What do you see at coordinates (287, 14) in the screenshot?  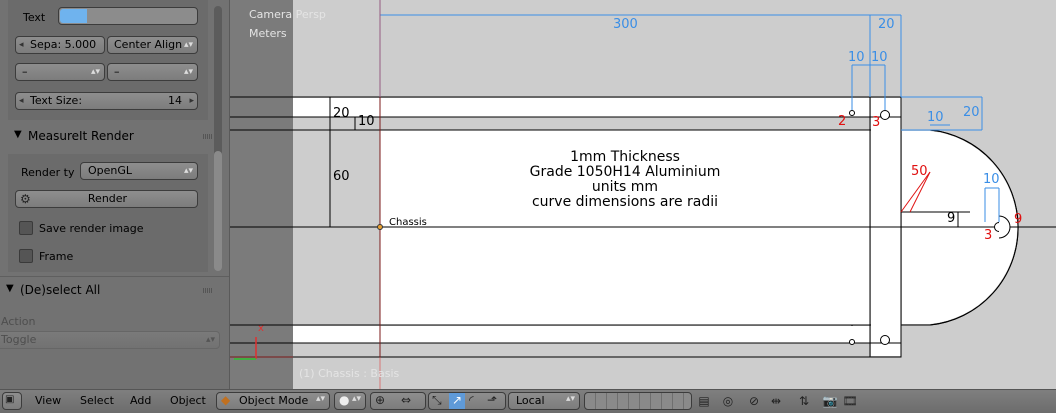 I see `view-name-label: Camera Persp` at bounding box center [287, 14].